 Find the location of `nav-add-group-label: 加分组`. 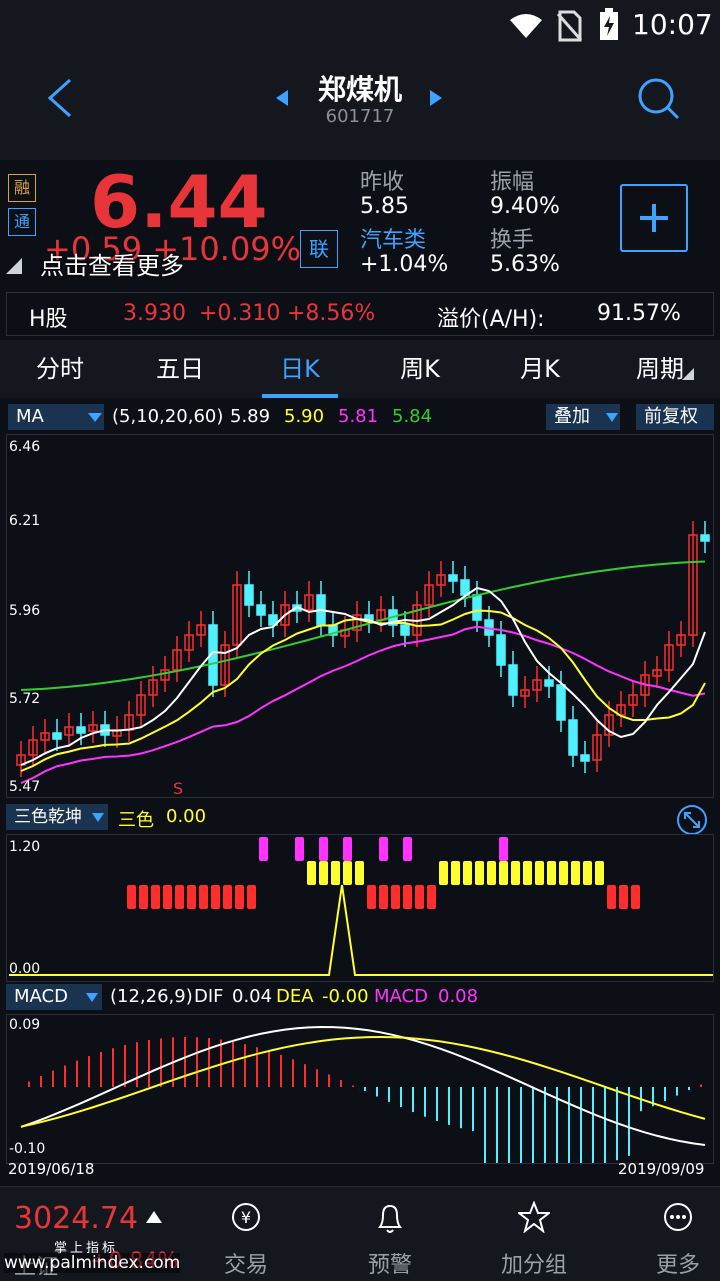

nav-add-group-label: 加分组 is located at coordinates (533, 1265).